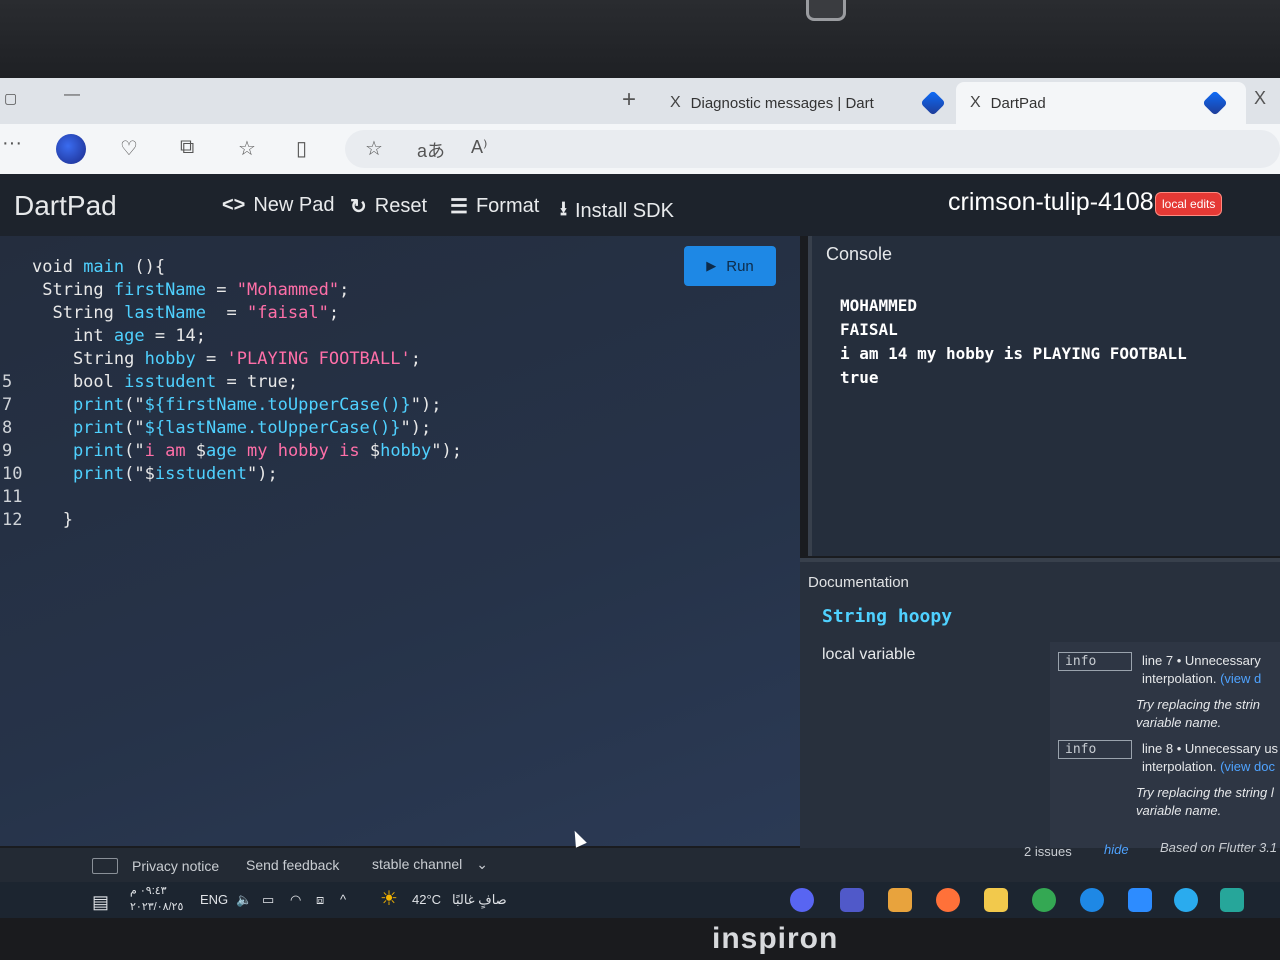  Describe the element at coordinates (1116, 849) in the screenshot. I see `hide-issues-link: hide` at that location.